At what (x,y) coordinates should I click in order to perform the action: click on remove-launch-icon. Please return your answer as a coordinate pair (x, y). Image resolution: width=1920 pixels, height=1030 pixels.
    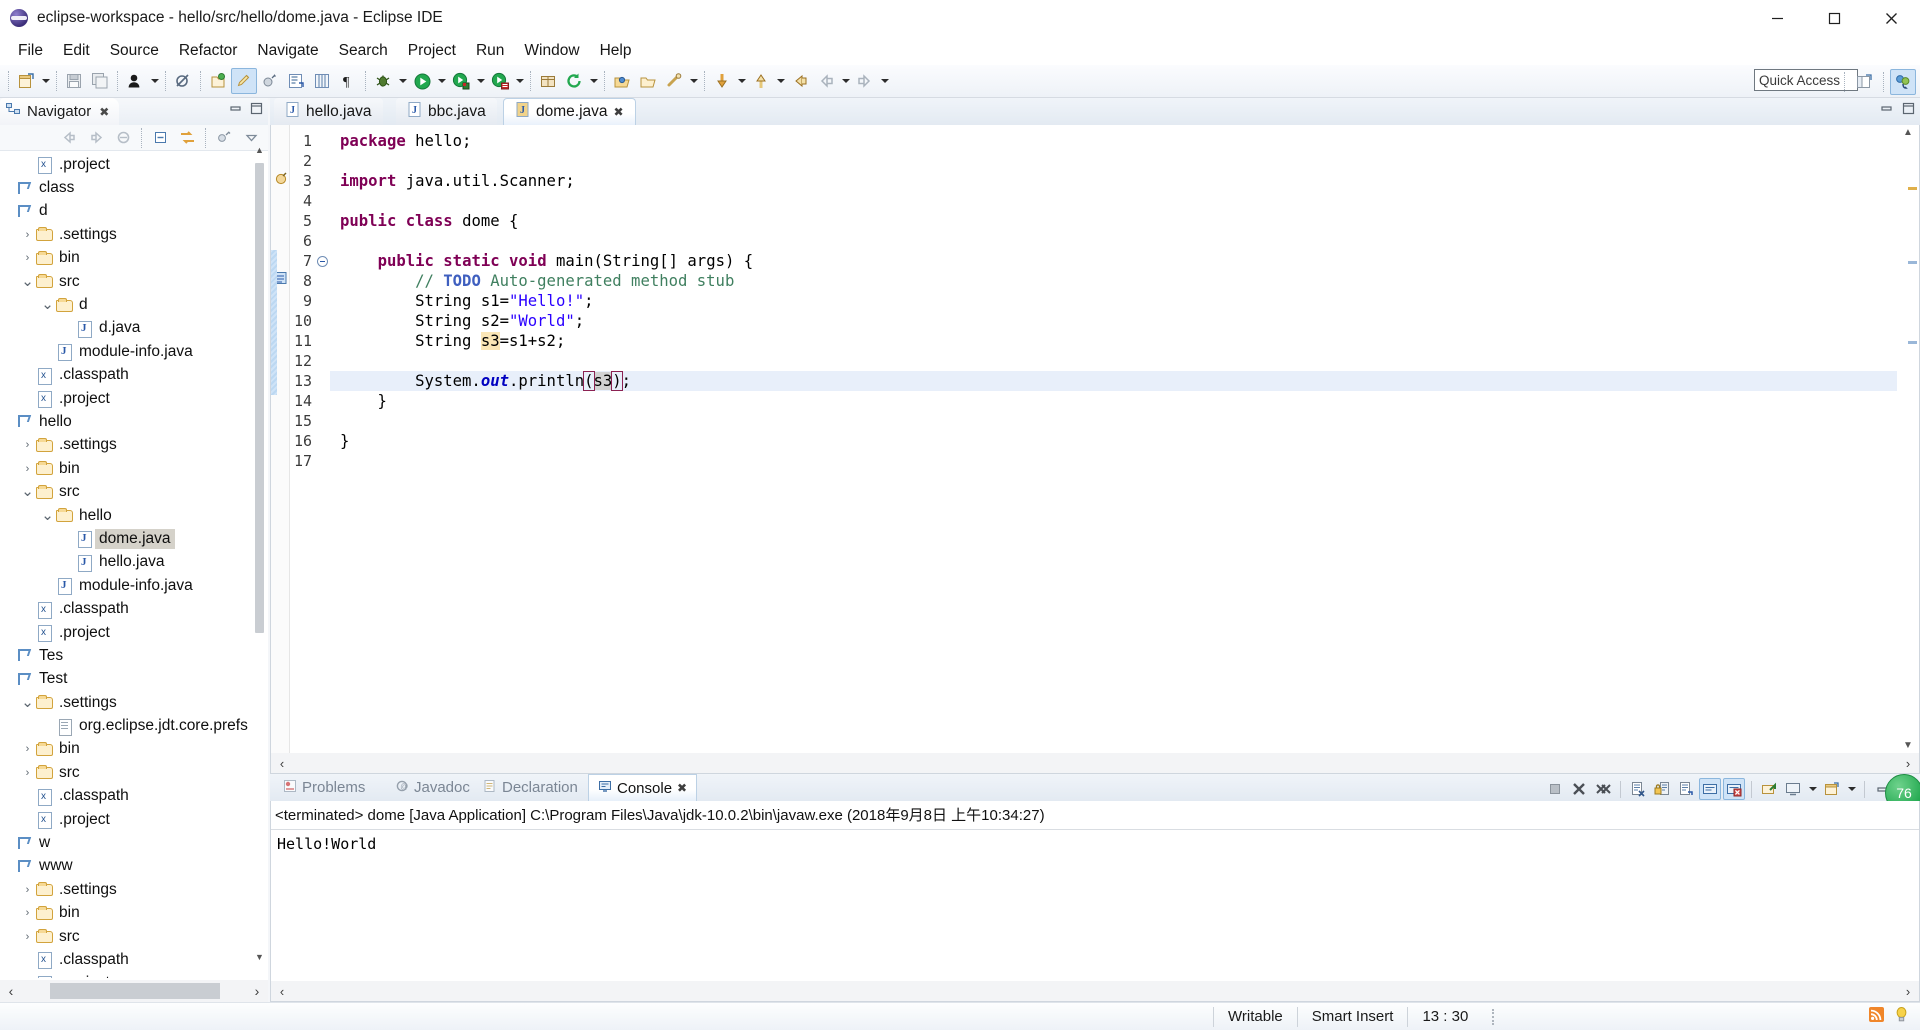
    Looking at the image, I should click on (1579, 789).